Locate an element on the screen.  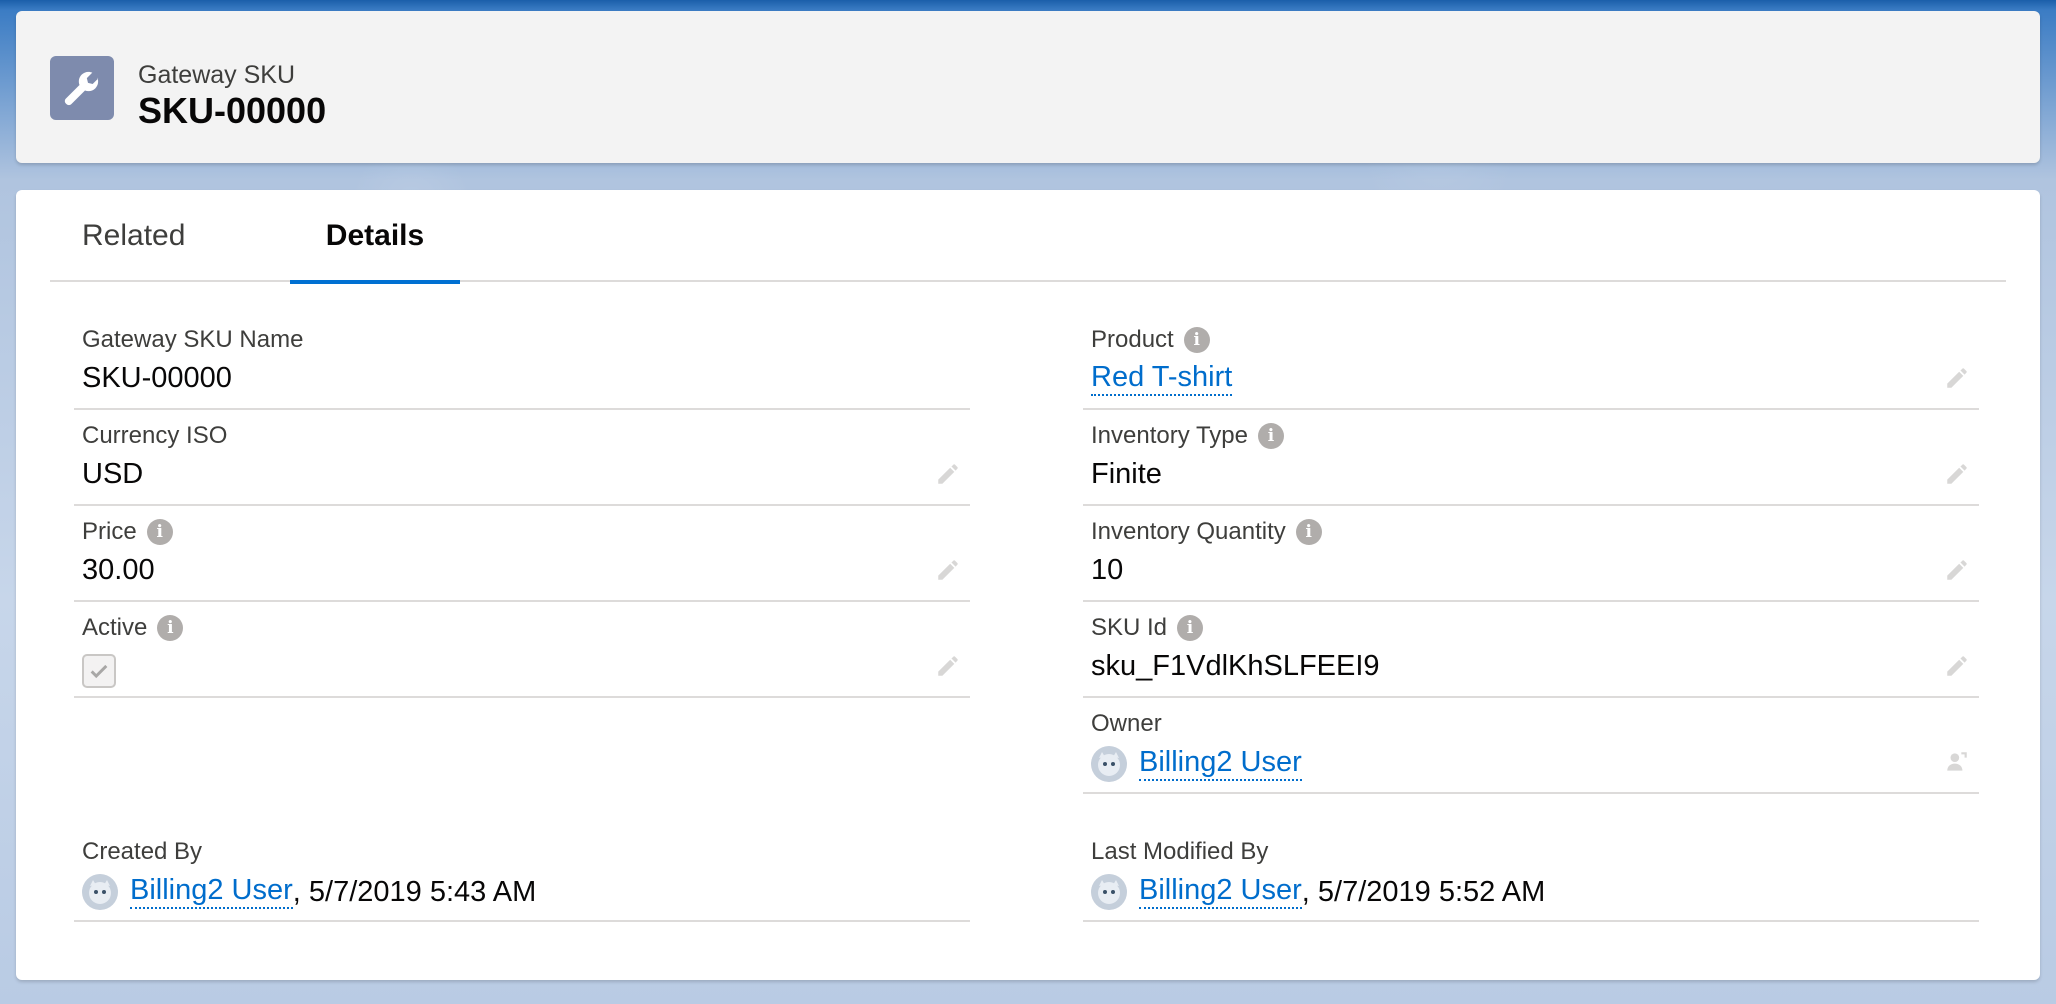
field-value: Finite is located at coordinates (1126, 474).